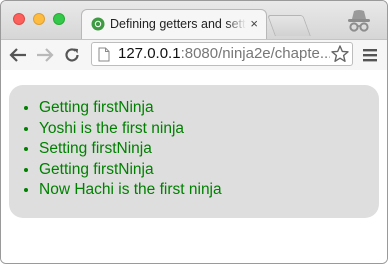  What do you see at coordinates (178, 24) in the screenshot?
I see `tab-title: Defining getters and setters` at bounding box center [178, 24].